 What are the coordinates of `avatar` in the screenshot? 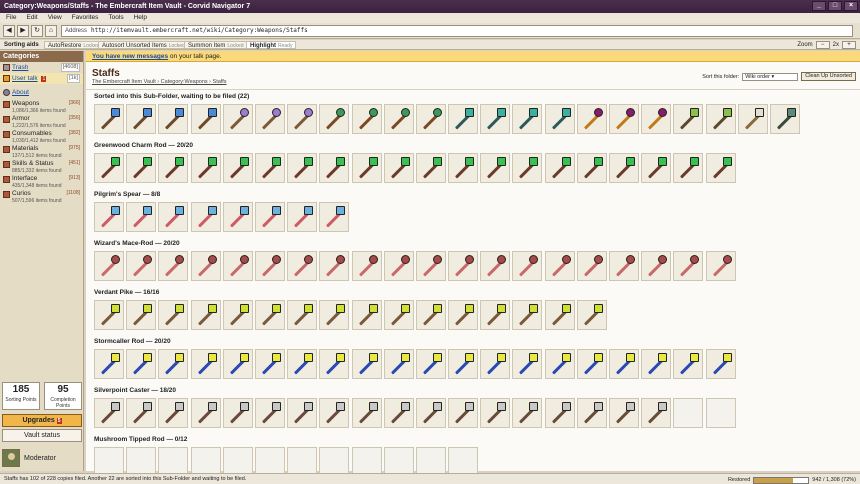 It's located at (11, 458).